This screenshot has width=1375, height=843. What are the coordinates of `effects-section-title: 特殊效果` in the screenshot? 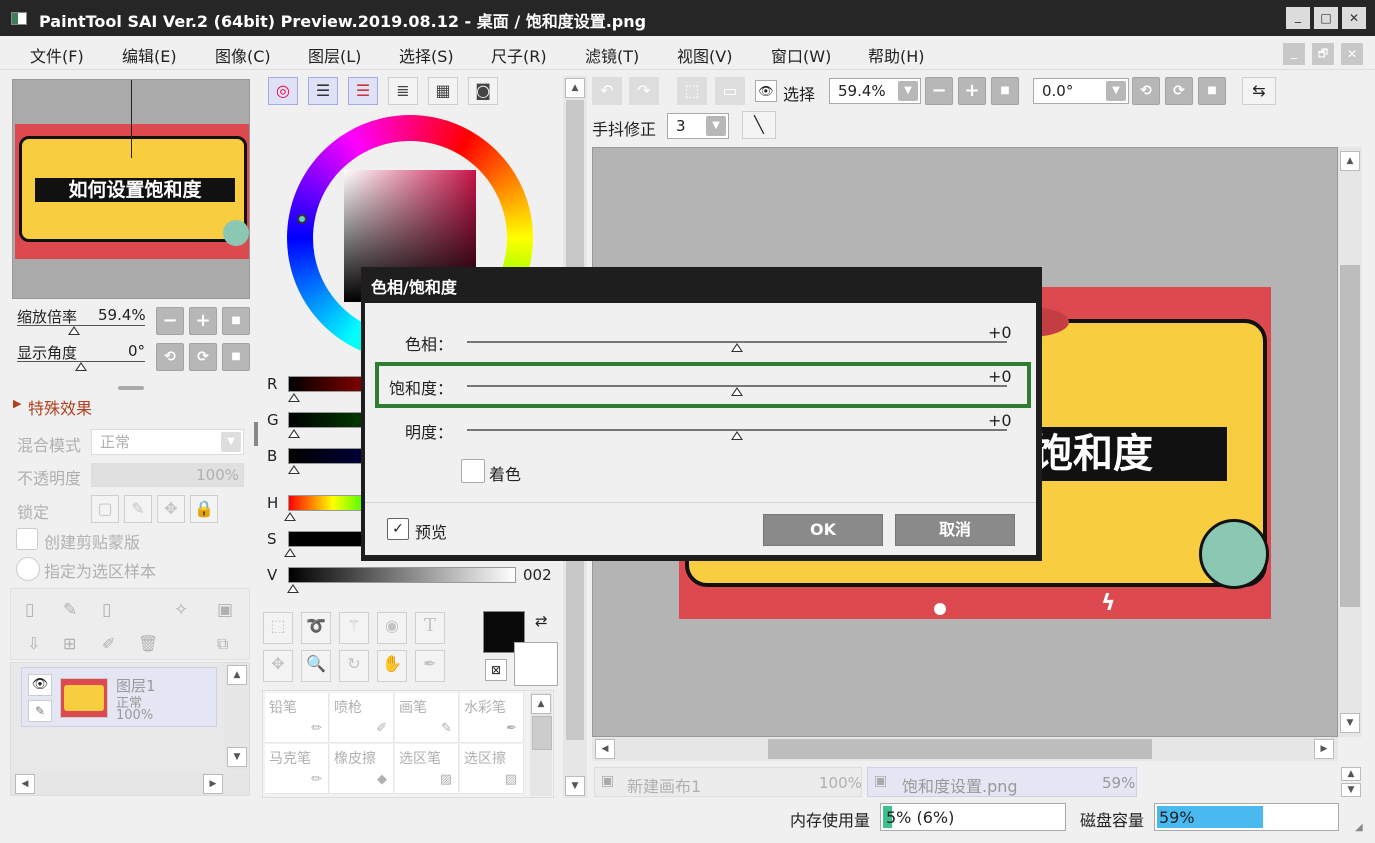 It's located at (60, 407).